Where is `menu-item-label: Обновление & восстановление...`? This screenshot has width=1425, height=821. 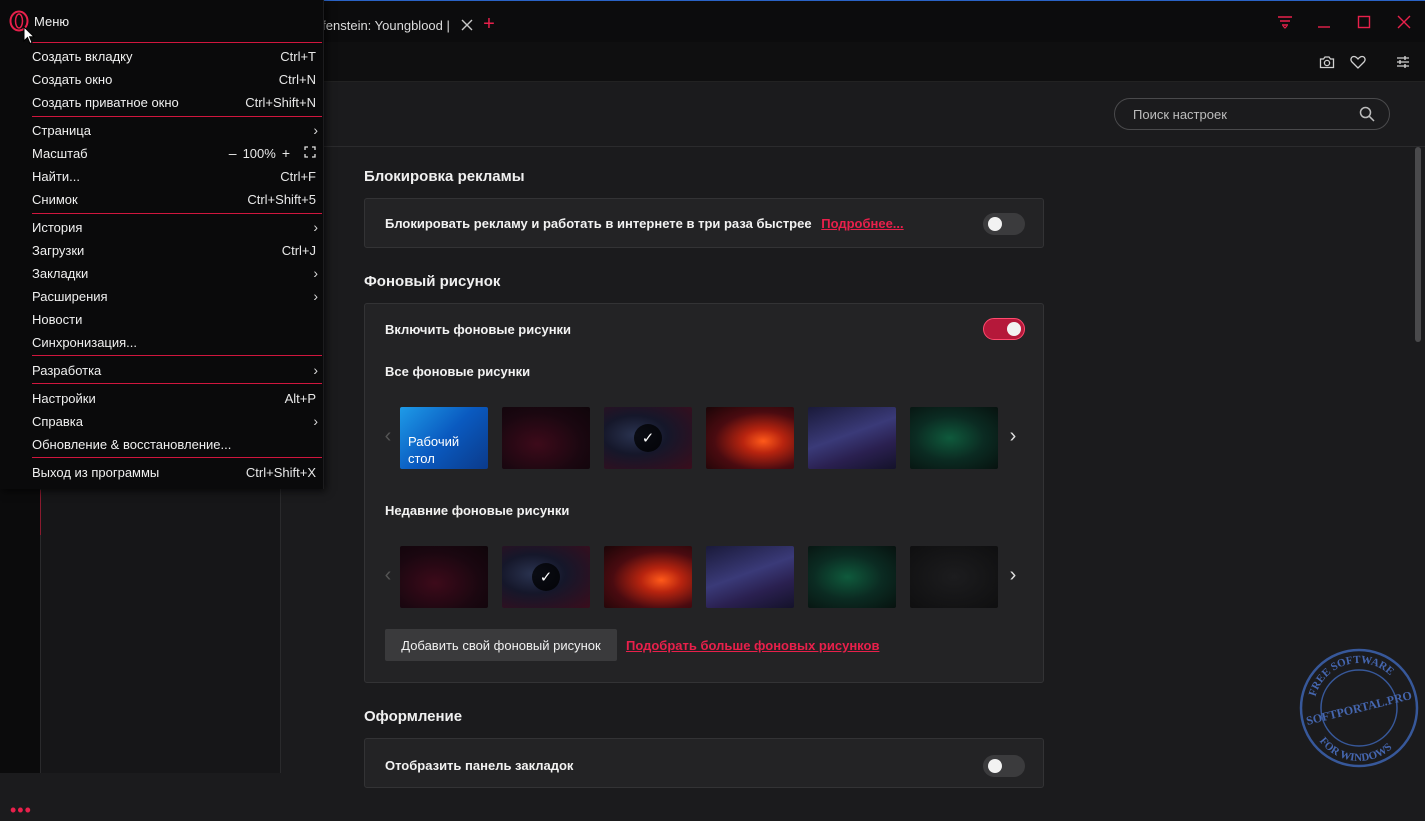 menu-item-label: Обновление & восстановление... is located at coordinates (132, 444).